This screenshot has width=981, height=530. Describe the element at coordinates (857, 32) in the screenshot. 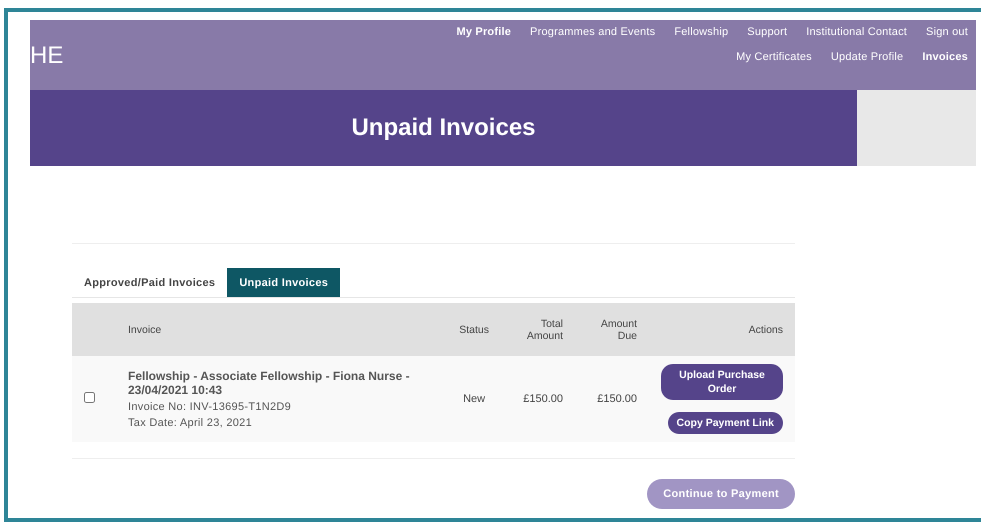

I see `nav-link: Institutional Contact` at that location.